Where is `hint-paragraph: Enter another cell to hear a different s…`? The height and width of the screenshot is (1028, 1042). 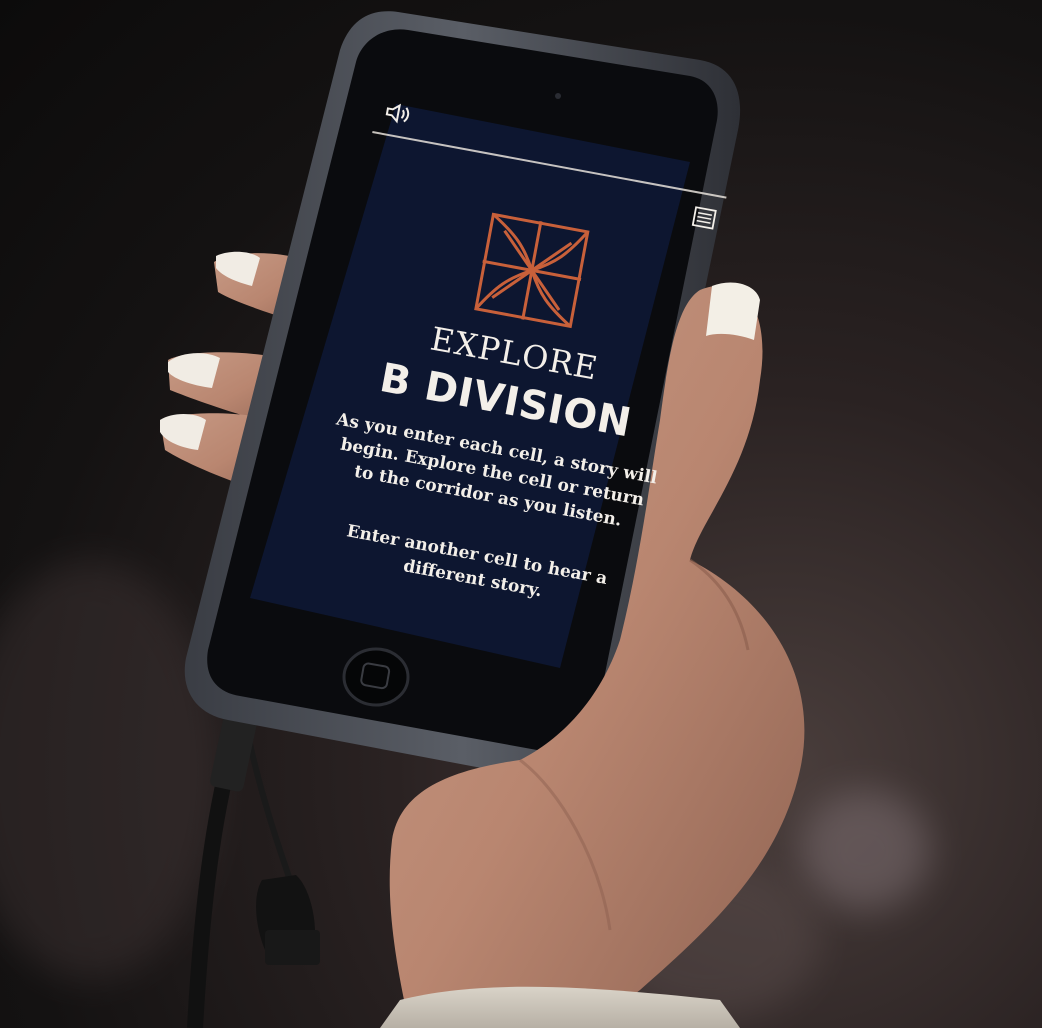 hint-paragraph: Enter another cell to hear a different s… is located at coordinates (477, 561).